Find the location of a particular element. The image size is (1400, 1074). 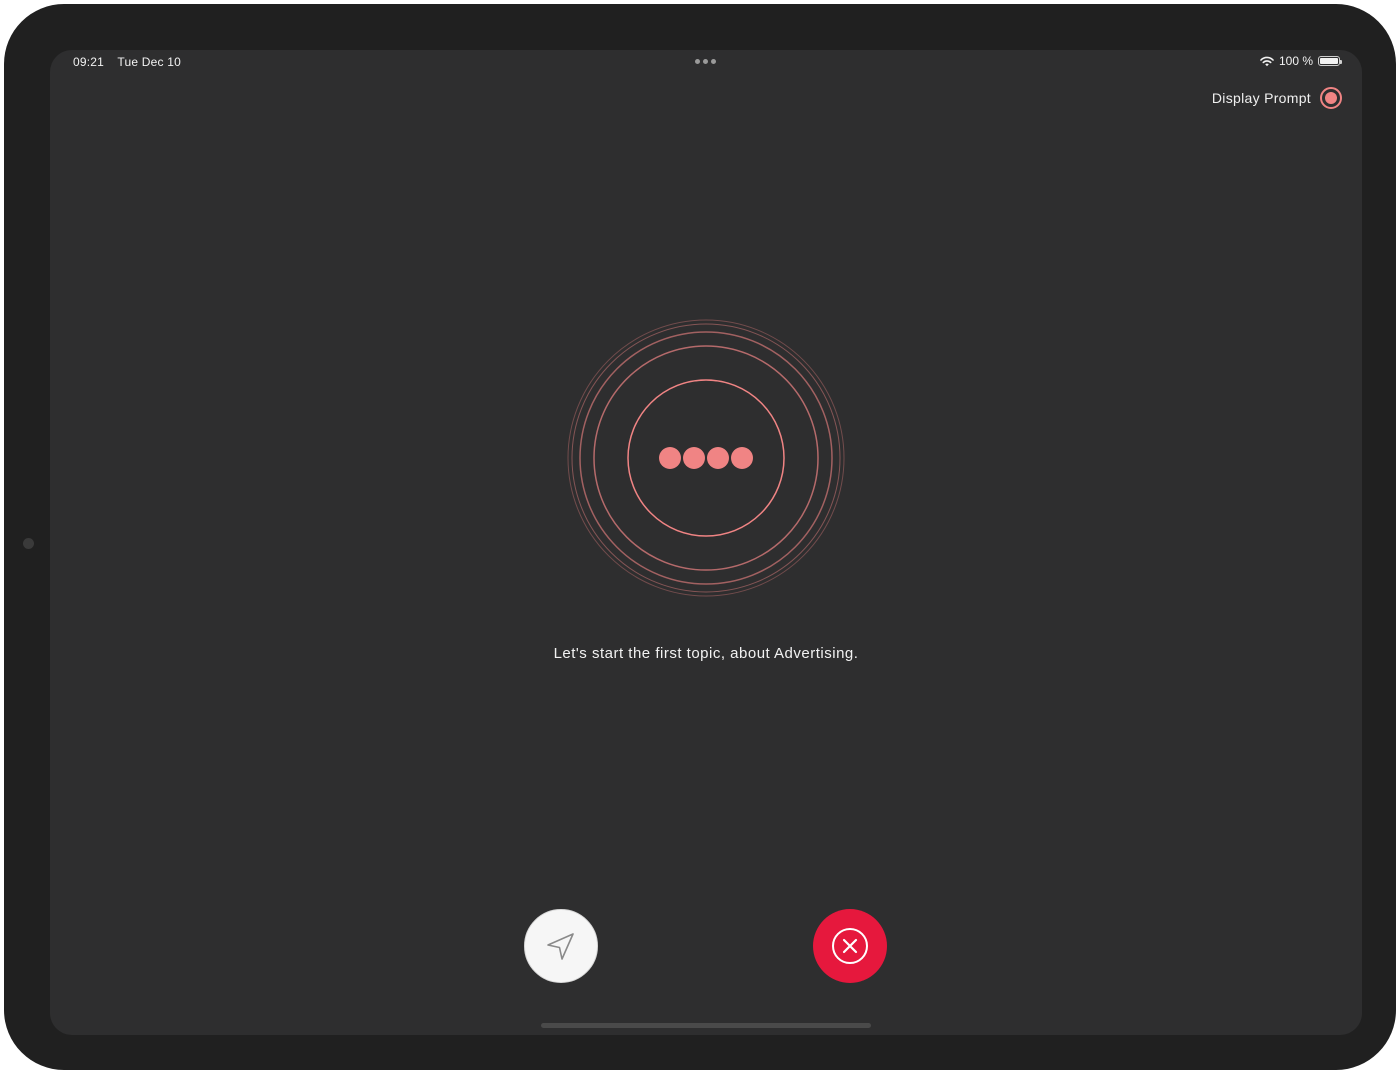

top-button is located at coordinates (7, 102).